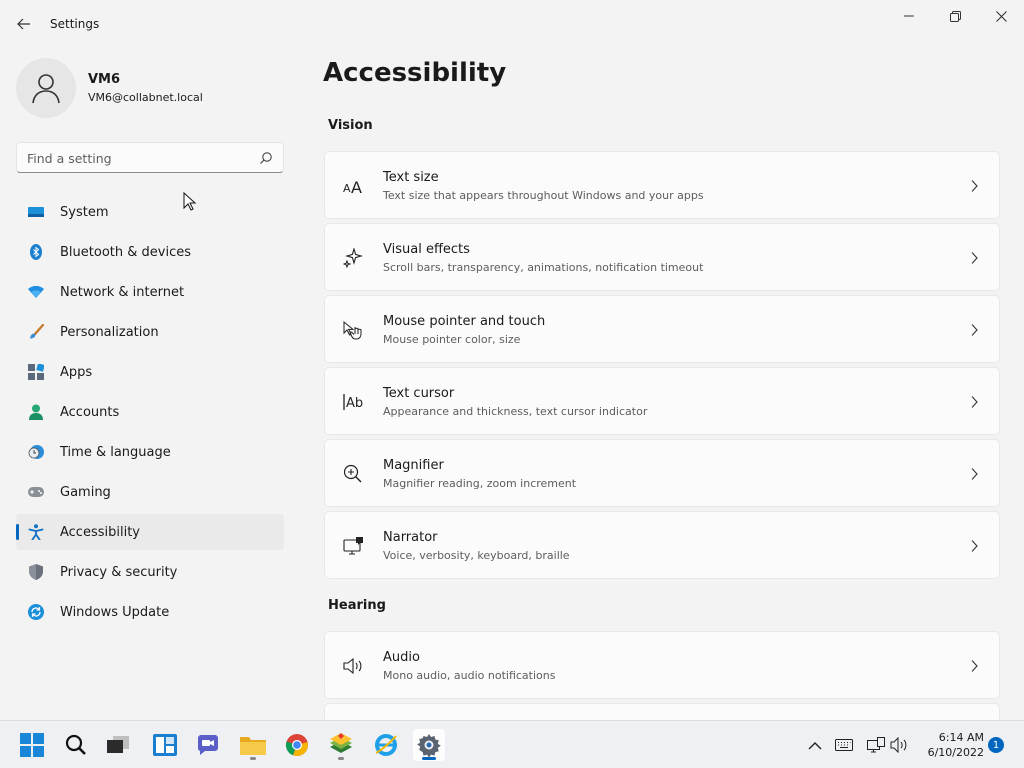  I want to click on card-description: Mono audio, audio notifications, so click(469, 675).